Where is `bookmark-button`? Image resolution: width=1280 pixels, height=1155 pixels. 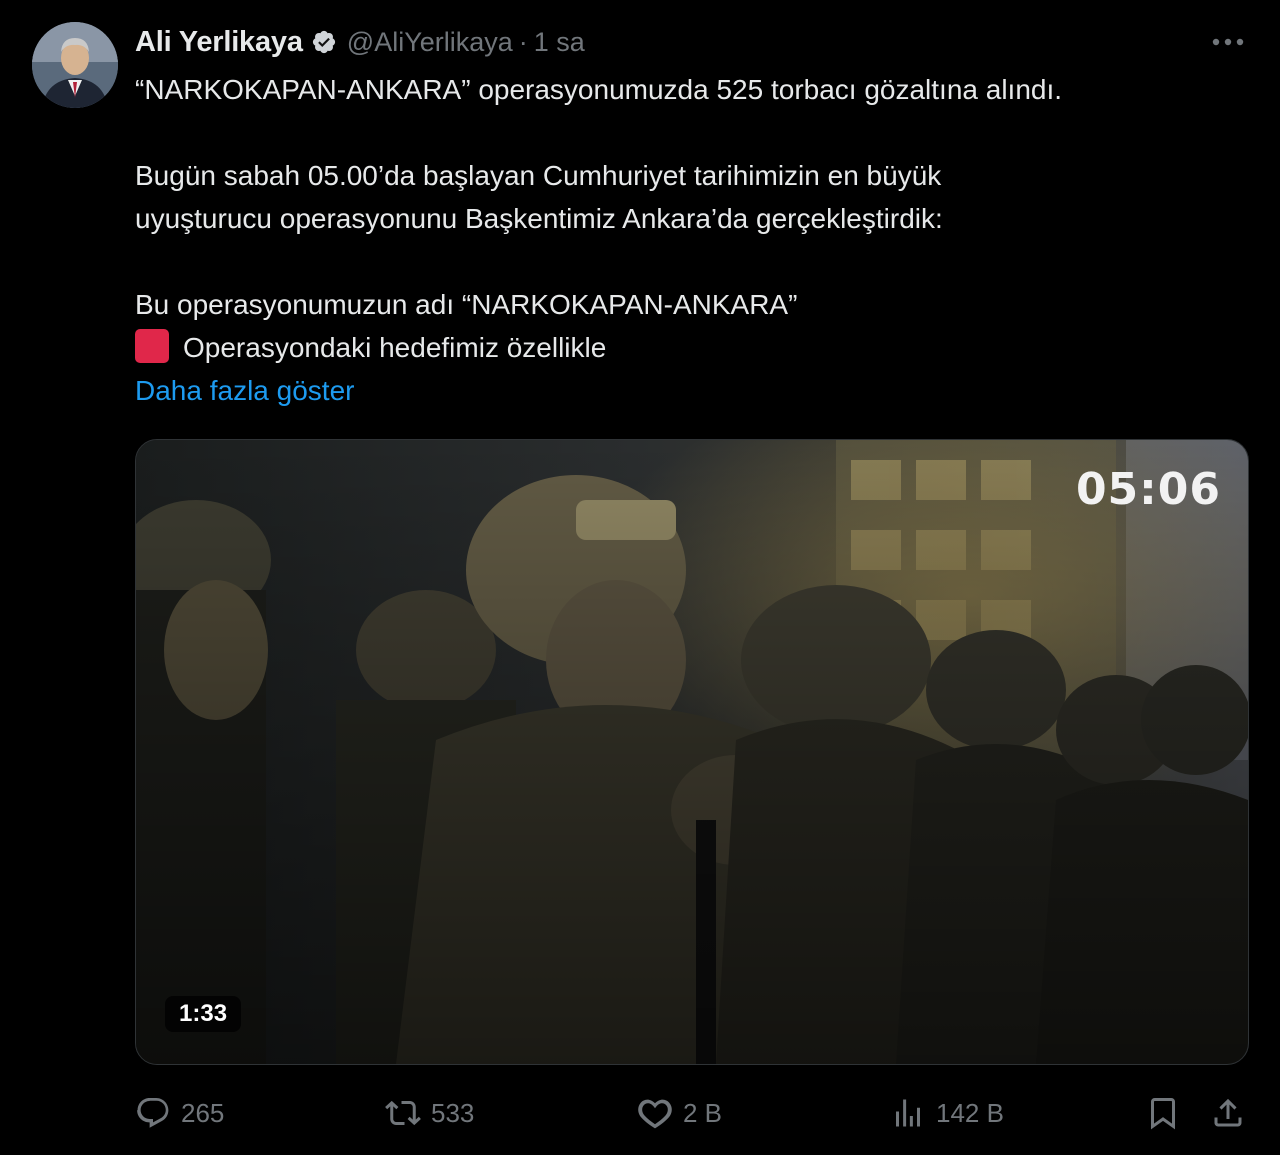
bookmark-button is located at coordinates (1168, 1113).